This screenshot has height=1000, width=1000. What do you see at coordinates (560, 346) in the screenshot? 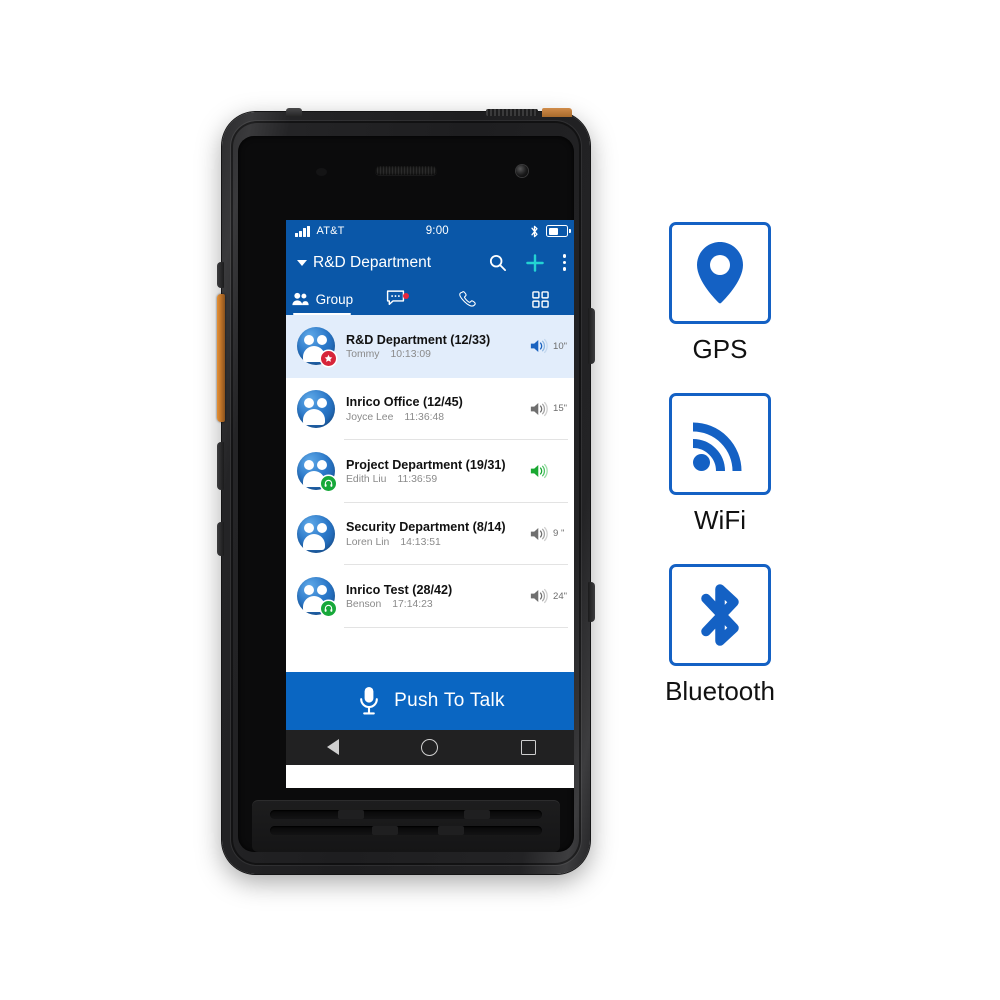
I see `voice-duration: 10"` at bounding box center [560, 346].